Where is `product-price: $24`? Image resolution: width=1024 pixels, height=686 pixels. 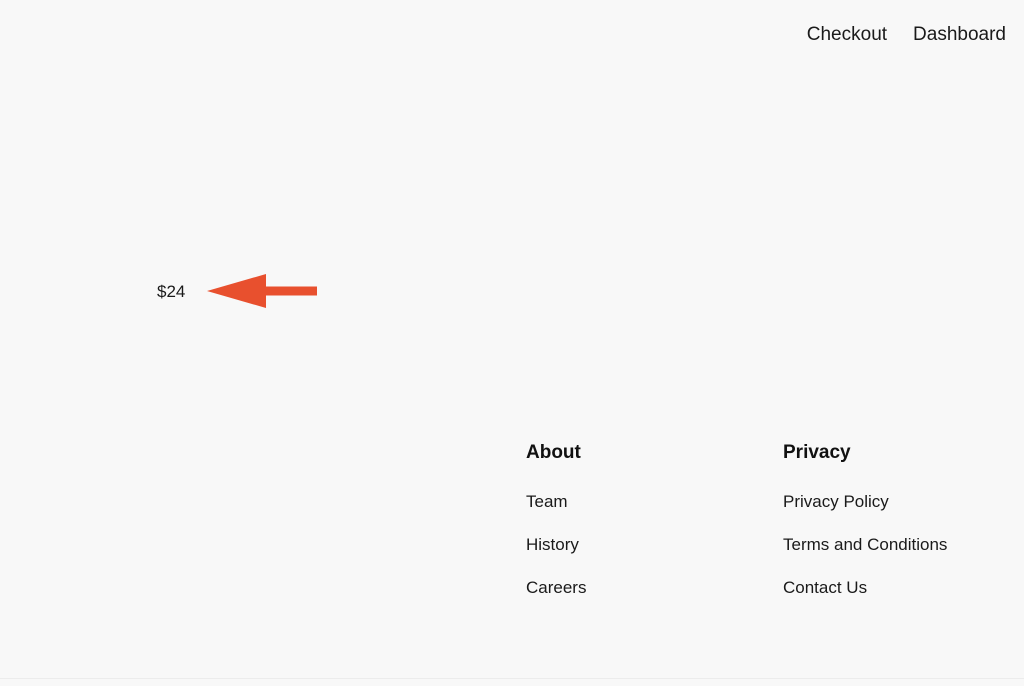
product-price: $24 is located at coordinates (171, 291).